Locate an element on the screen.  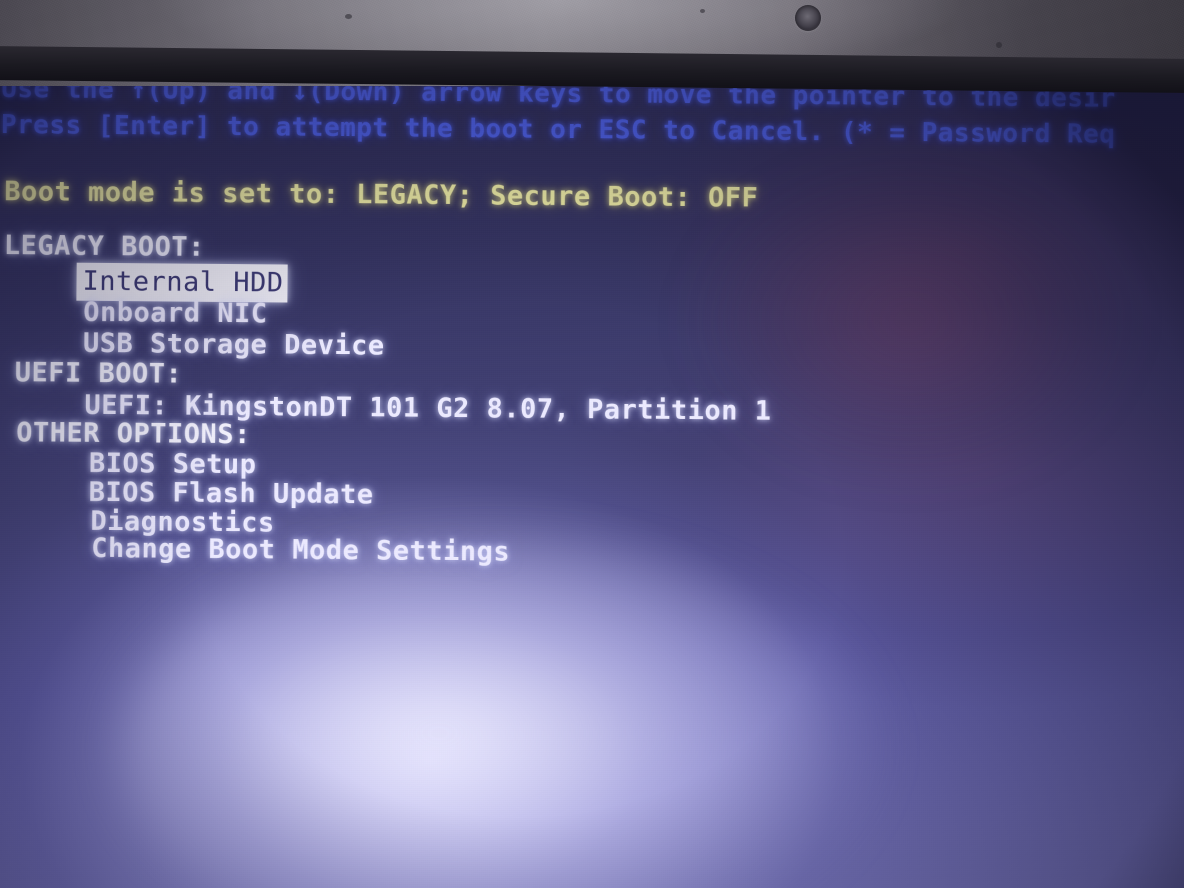
bezel-speck-mid is located at coordinates (702, 11).